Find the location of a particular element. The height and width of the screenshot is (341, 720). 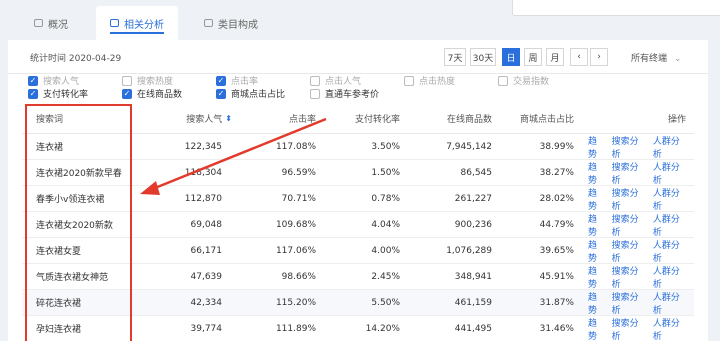

annotation-arrow is located at coordinates (233, 156).